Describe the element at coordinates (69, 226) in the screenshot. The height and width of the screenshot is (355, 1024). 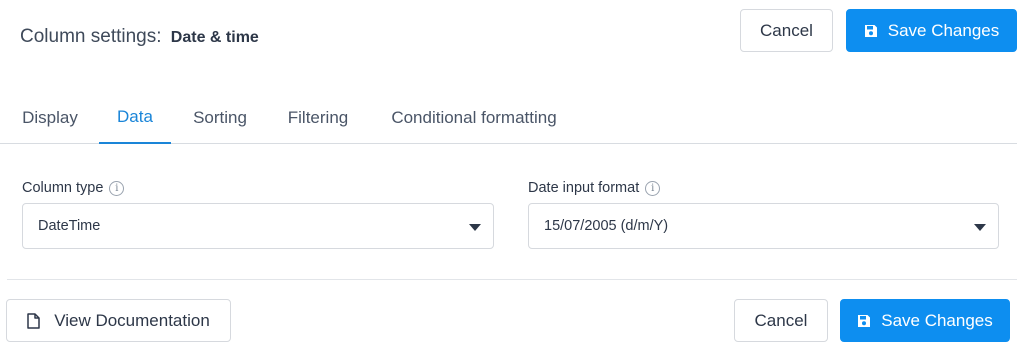
I see `column-type-value: DateTime` at that location.